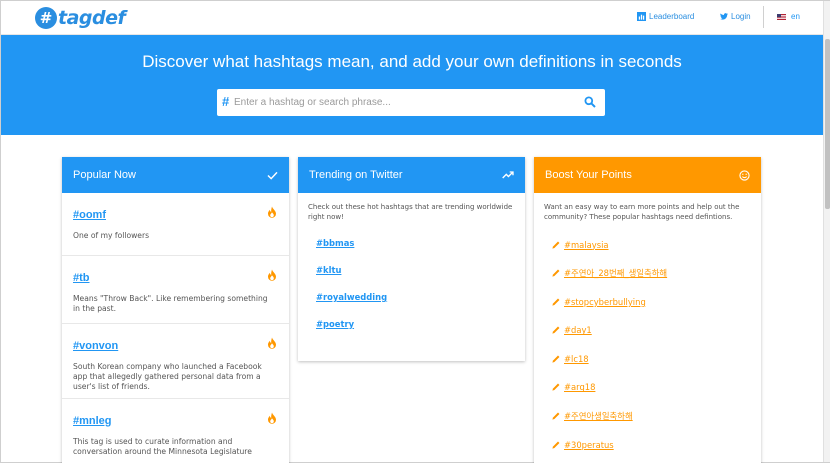  What do you see at coordinates (89, 215) in the screenshot?
I see `hashtag-link: #oomf` at bounding box center [89, 215].